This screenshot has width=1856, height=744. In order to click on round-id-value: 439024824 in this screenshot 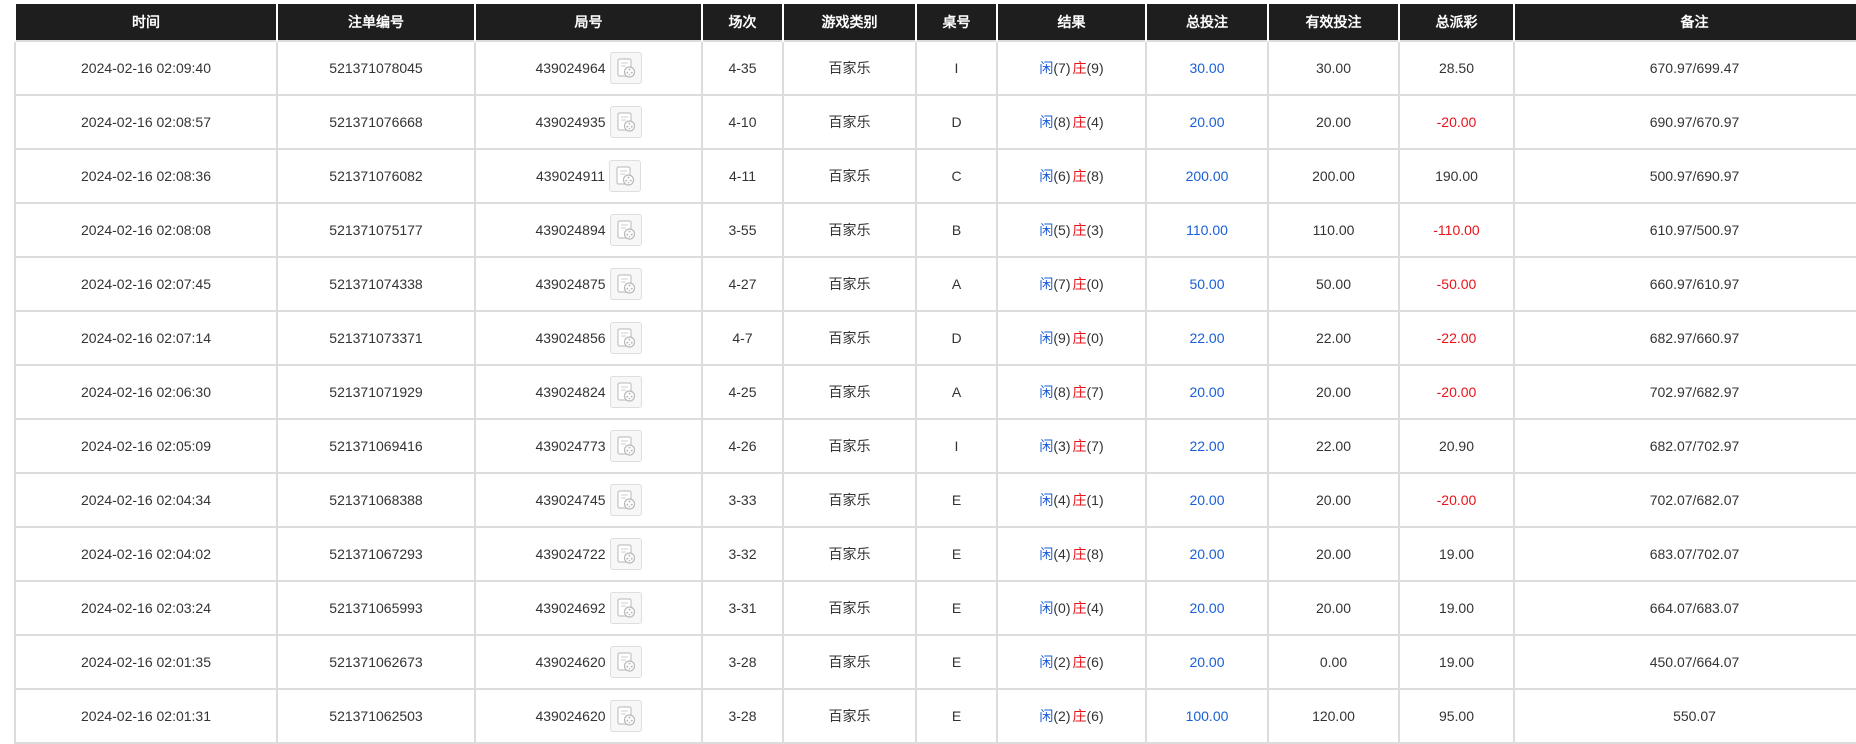, I will do `click(570, 392)`.